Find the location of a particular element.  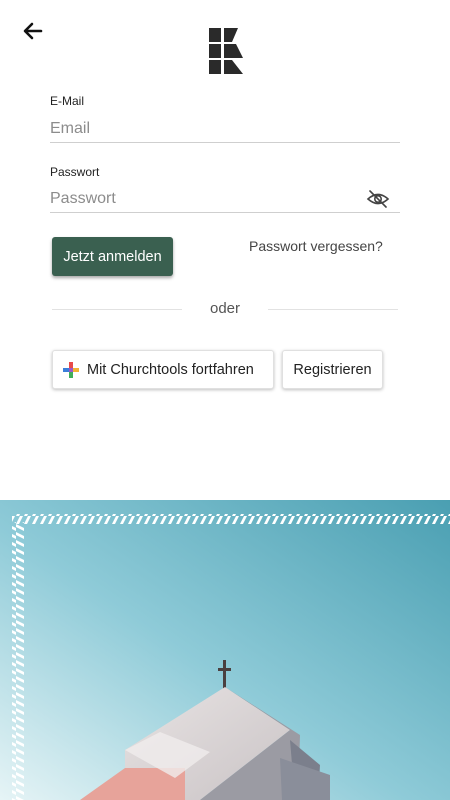

password-visibility-toggle is located at coordinates (378, 199).